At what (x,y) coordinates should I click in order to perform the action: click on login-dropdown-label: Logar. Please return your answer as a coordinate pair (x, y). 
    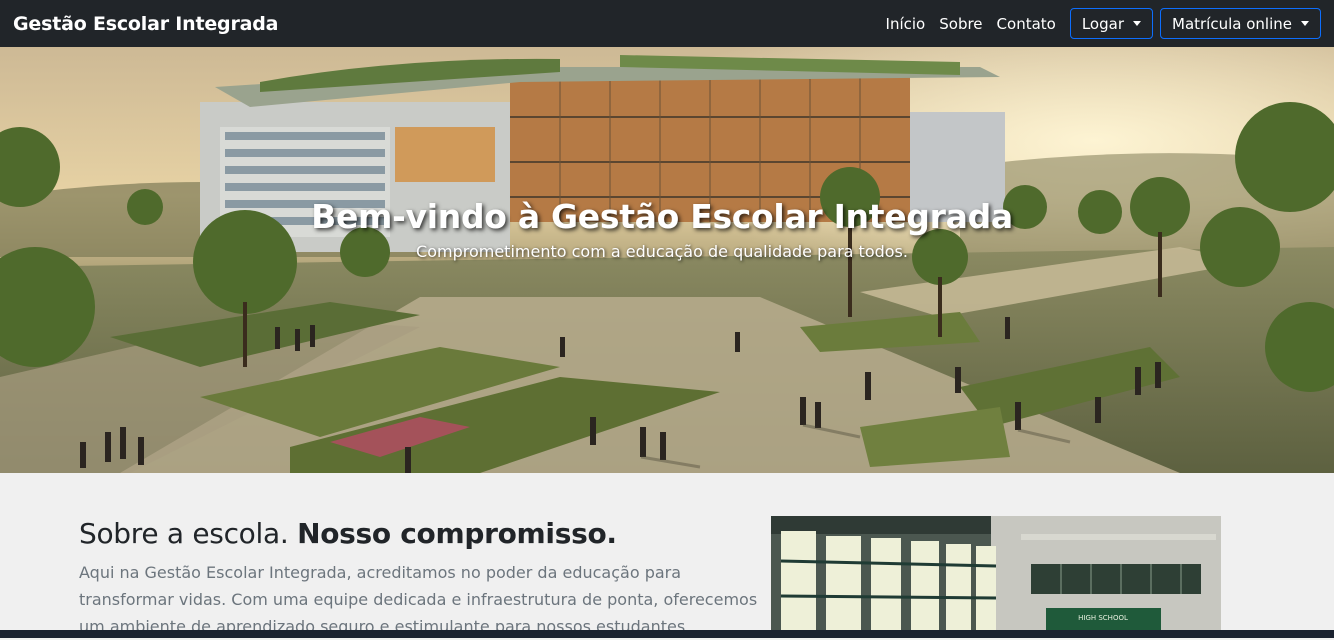
    Looking at the image, I should click on (1102, 23).